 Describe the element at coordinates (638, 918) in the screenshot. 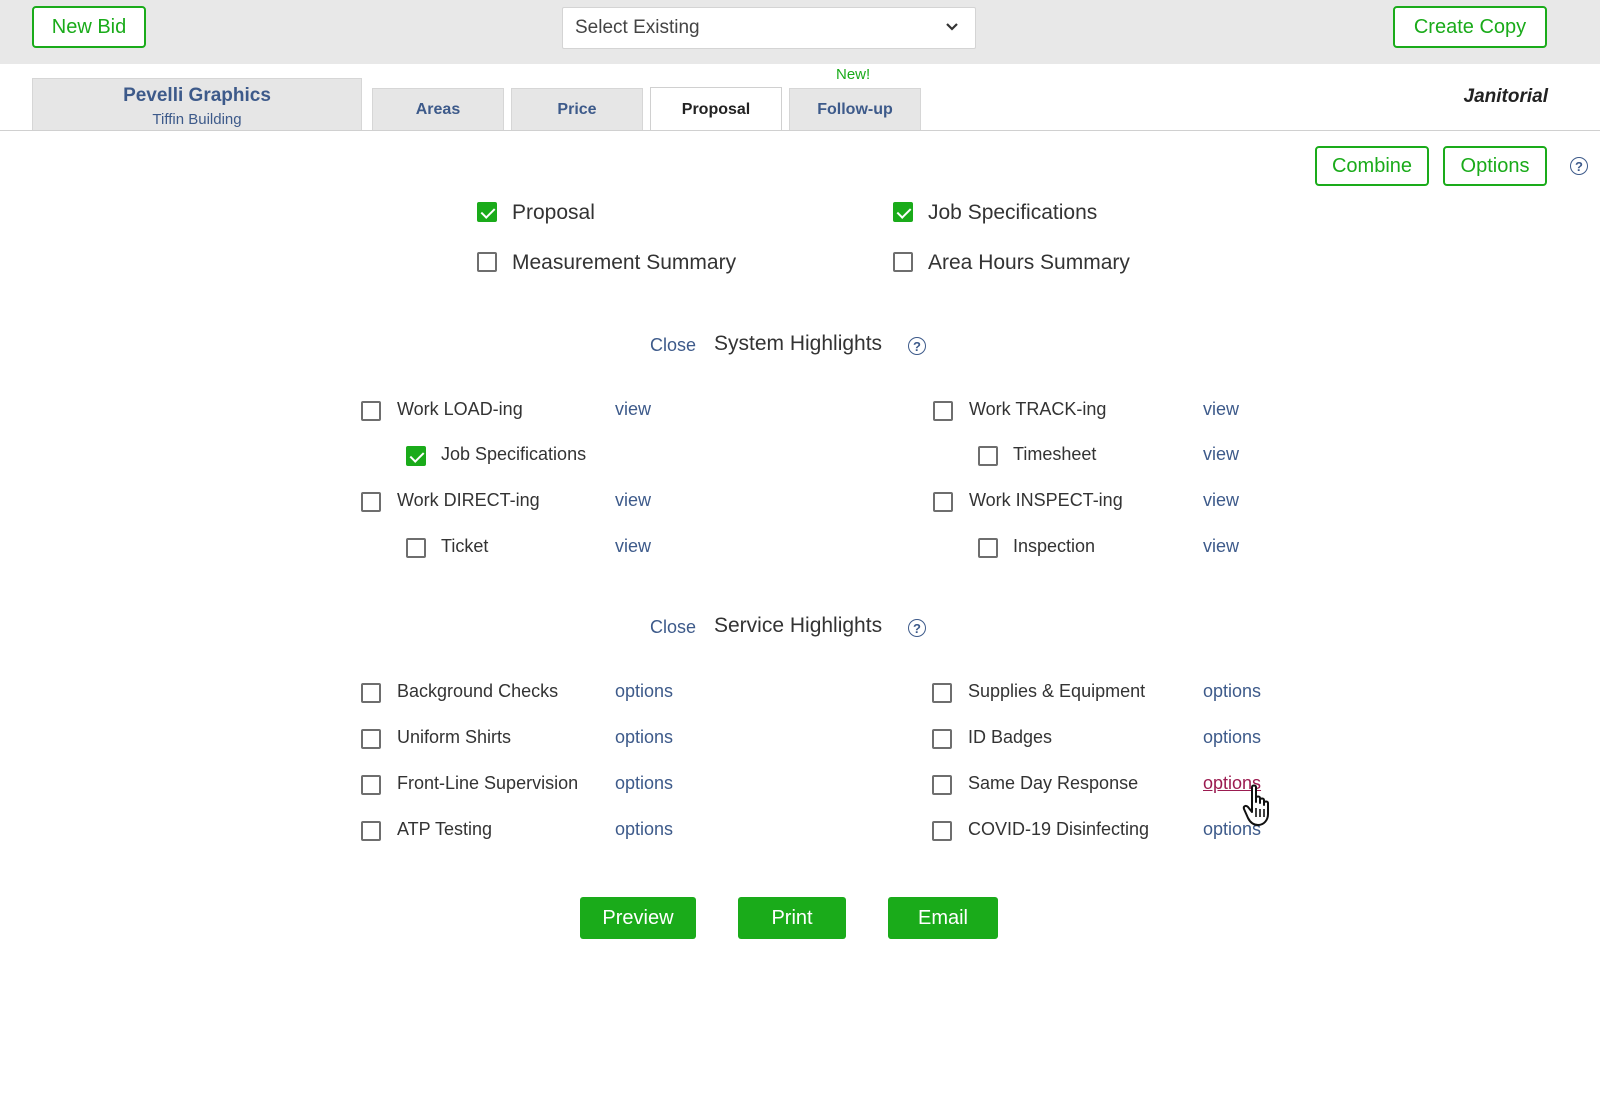

I see `preview-button: Preview` at that location.